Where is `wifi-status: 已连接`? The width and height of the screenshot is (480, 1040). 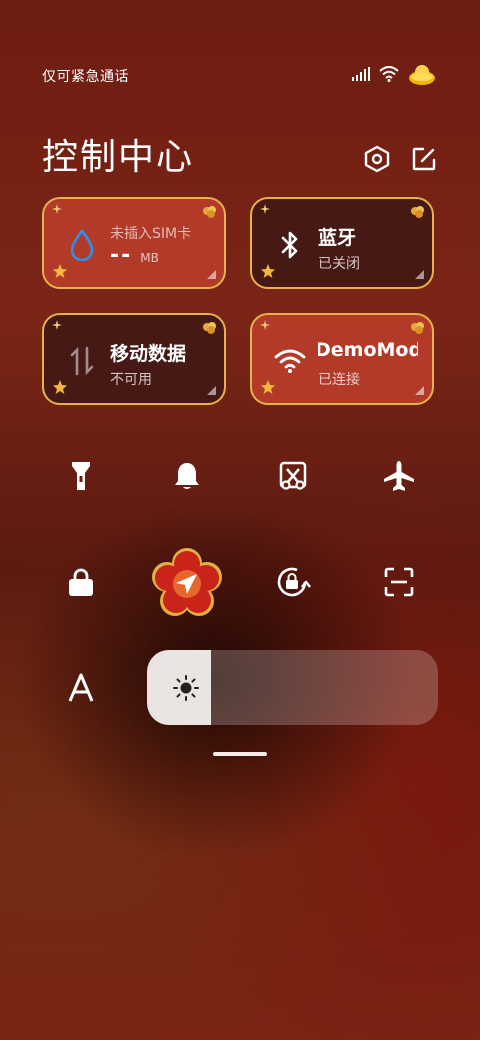 wifi-status: 已连接 is located at coordinates (339, 380).